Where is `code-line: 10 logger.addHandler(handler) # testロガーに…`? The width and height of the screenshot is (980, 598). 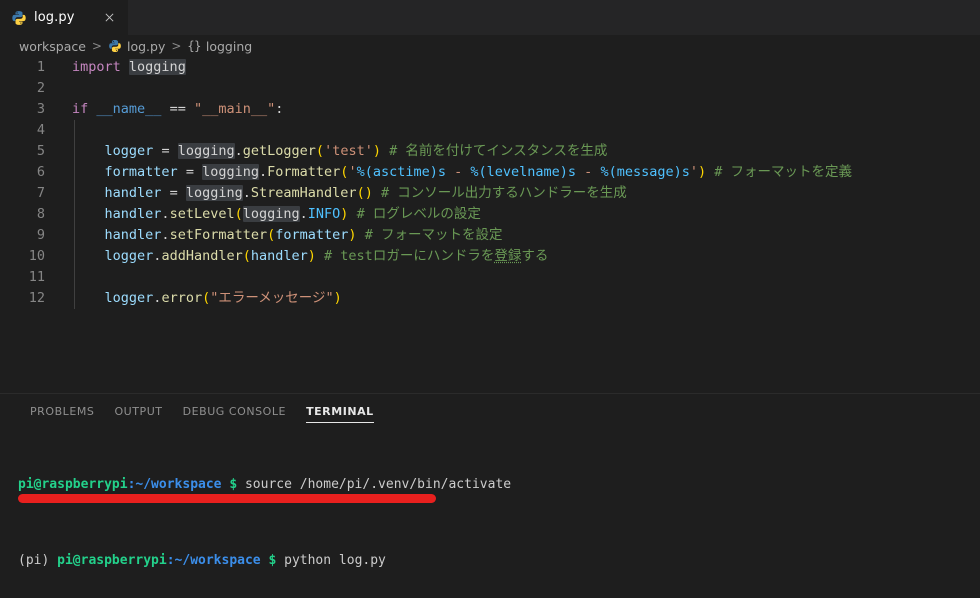 code-line: 10 logger.addHandler(handler) # testロガーに… is located at coordinates (490, 256).